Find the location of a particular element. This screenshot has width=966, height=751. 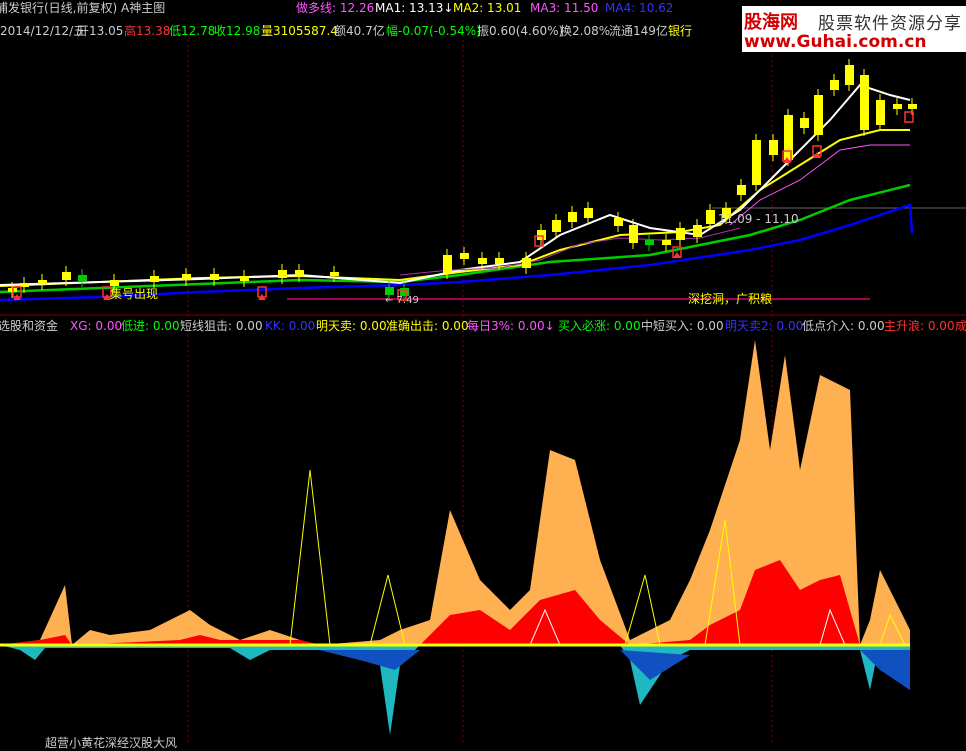

quote-close: 收12.98 is located at coordinates (237, 31).